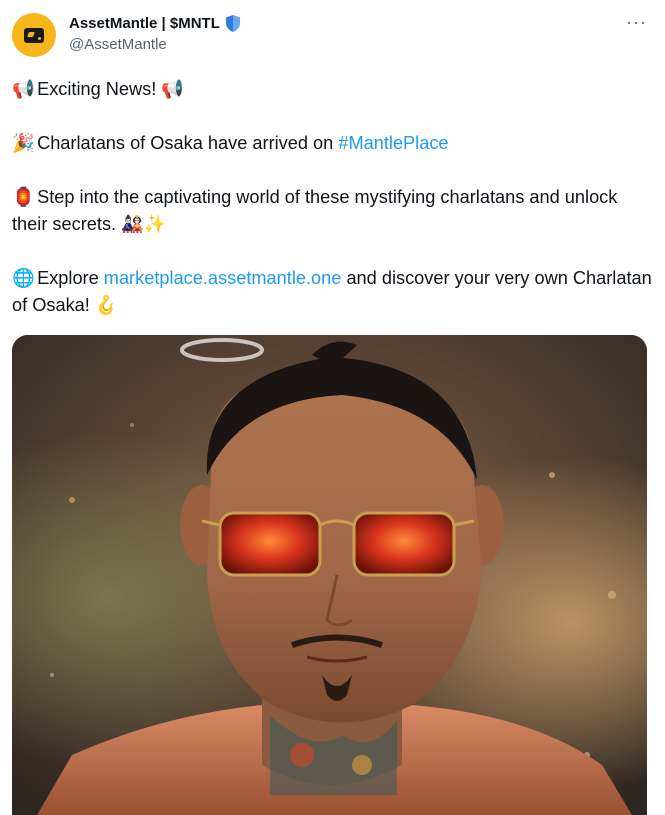 The height and width of the screenshot is (815, 665). Describe the element at coordinates (155, 44) in the screenshot. I see `author-handle: @AssetMantle` at that location.